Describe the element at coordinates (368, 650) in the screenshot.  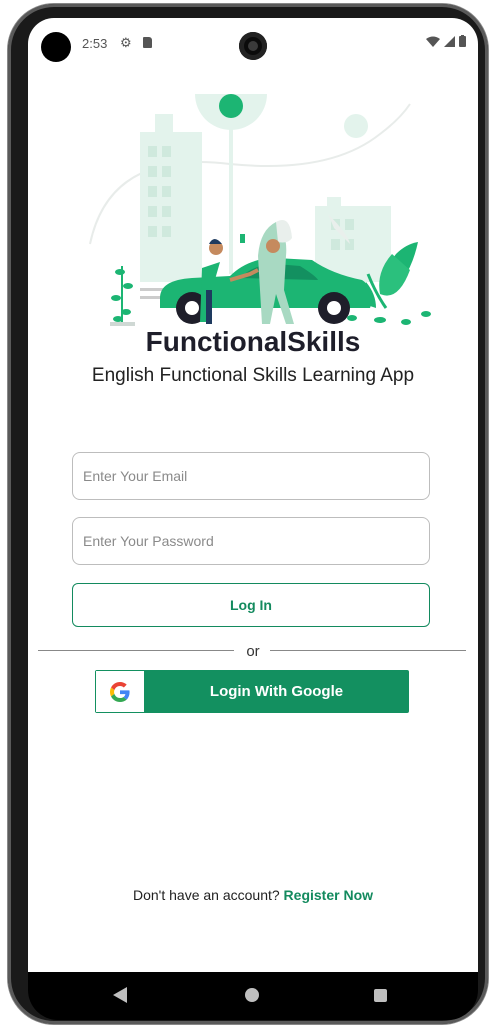
I see `divider-right` at that location.